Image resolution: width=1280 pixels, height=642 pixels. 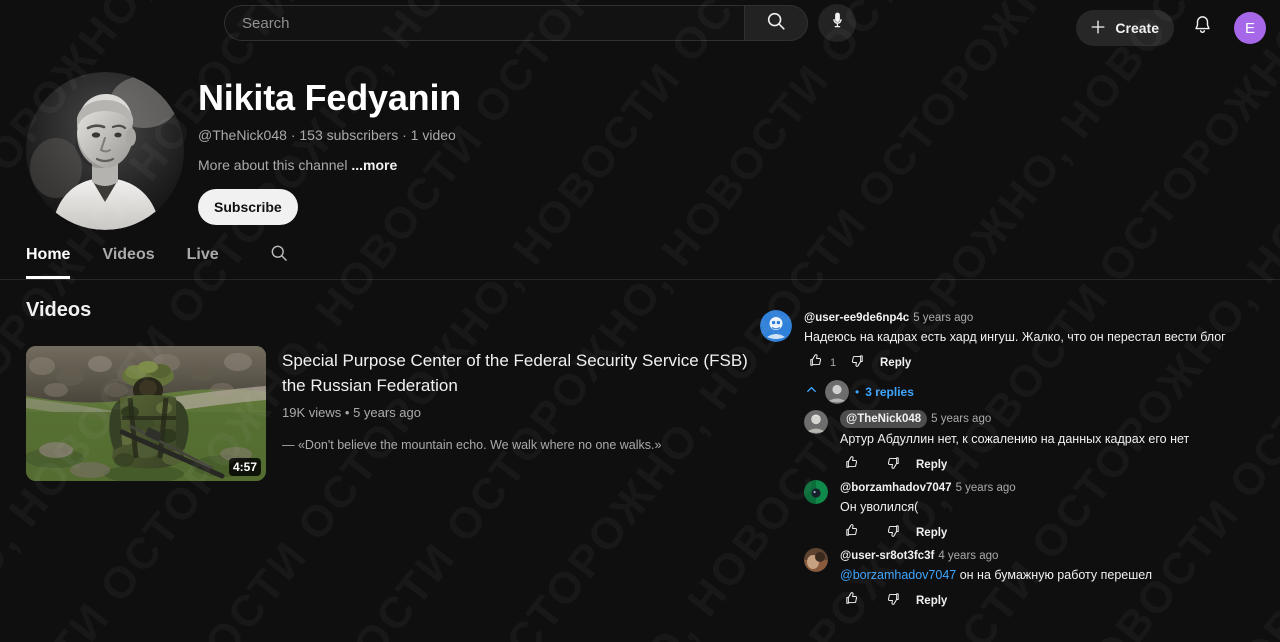 What do you see at coordinates (387, 412) in the screenshot?
I see `video-published: 5 years ago` at bounding box center [387, 412].